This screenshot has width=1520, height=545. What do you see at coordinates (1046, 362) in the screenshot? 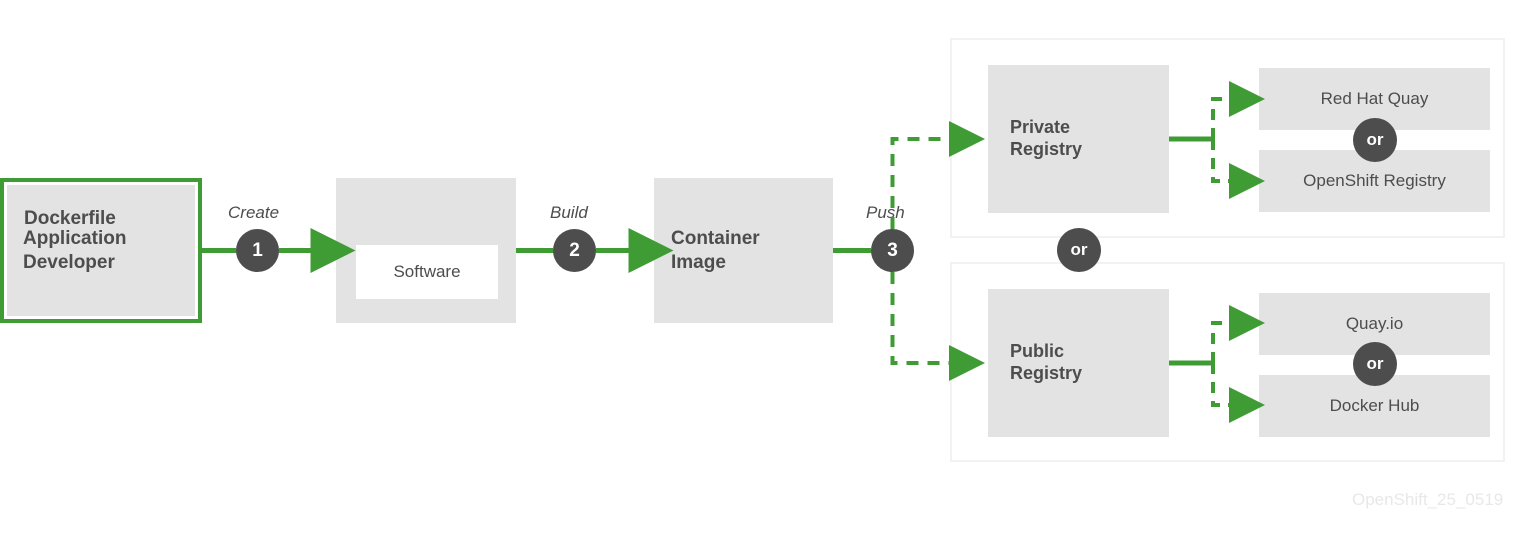
I see `public-registry-label: Public Registry` at bounding box center [1046, 362].